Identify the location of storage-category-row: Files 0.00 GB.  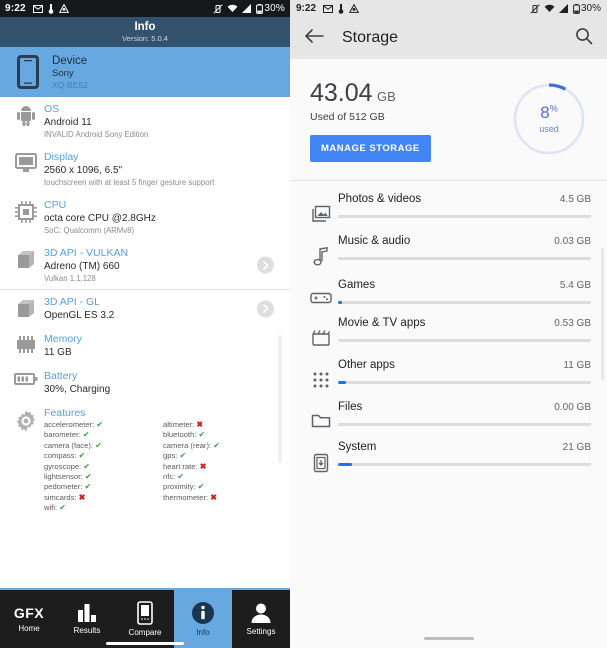
(448, 409).